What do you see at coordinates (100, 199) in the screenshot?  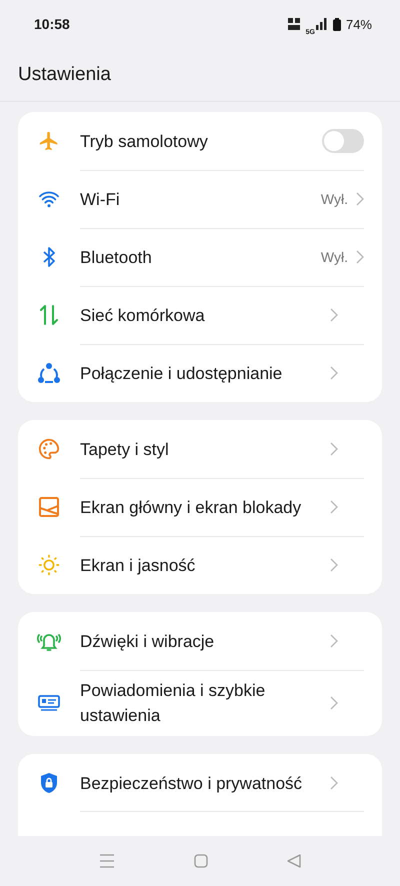 I see `item-label: Wi-Fi` at bounding box center [100, 199].